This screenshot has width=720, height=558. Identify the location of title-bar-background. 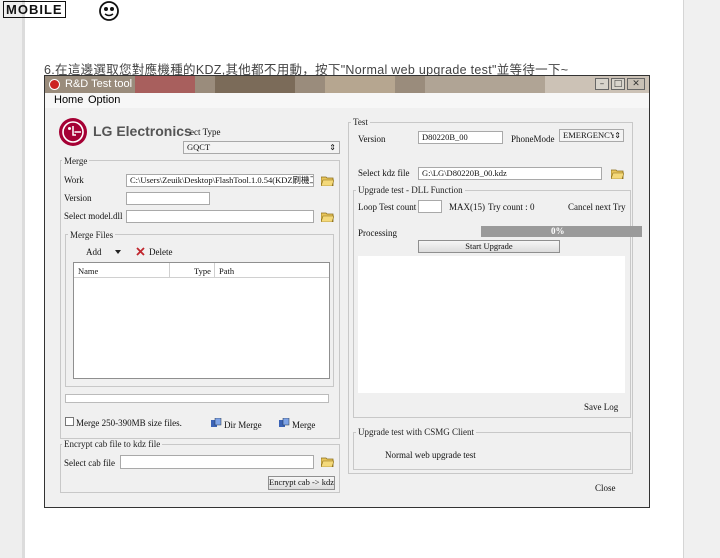
(347, 84).